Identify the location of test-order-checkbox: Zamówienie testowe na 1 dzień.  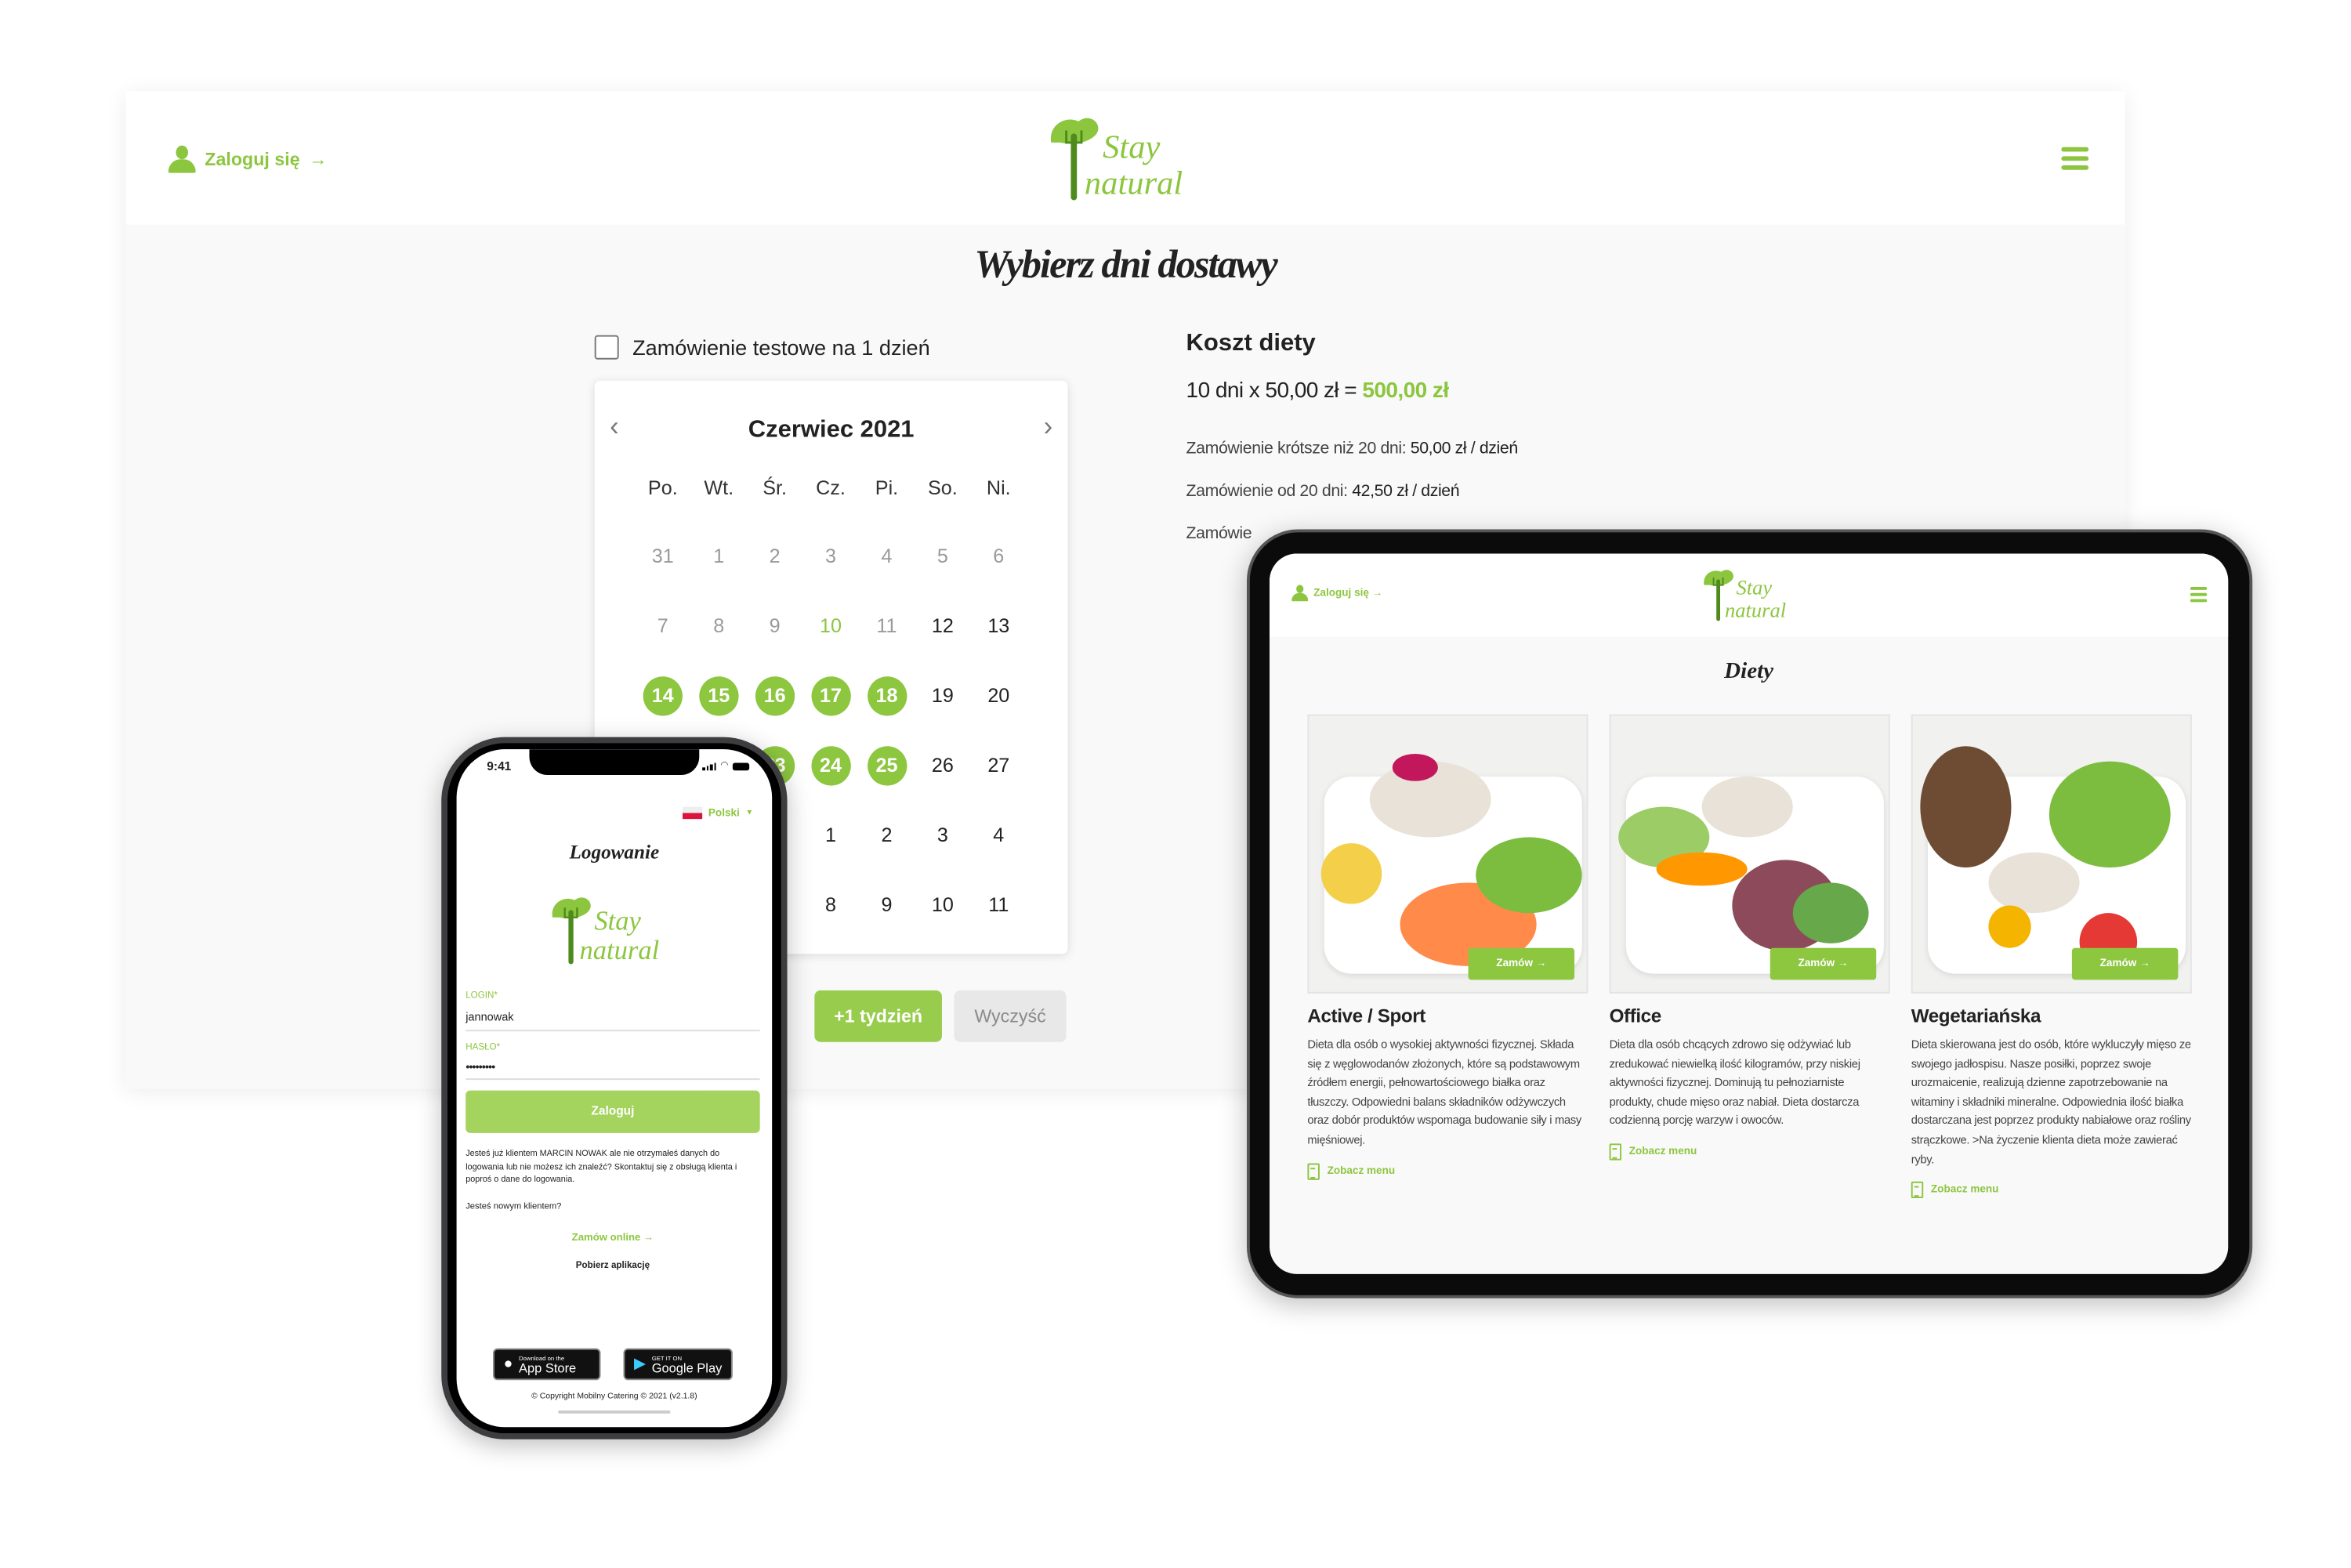
(762, 348).